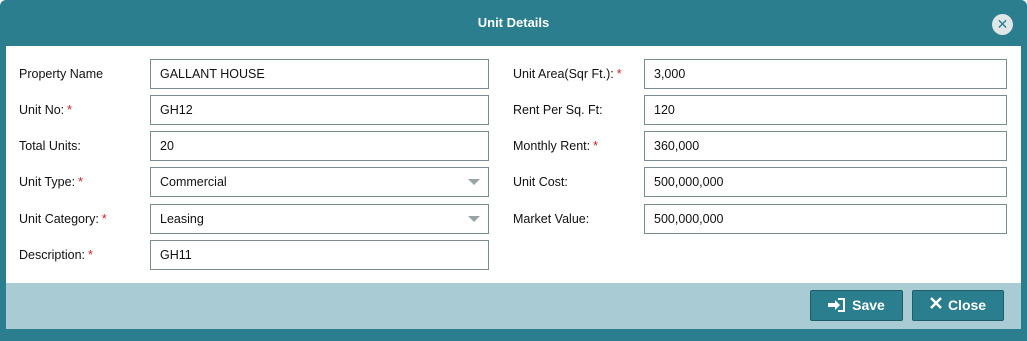 This screenshot has height=341, width=1027. Describe the element at coordinates (936, 305) in the screenshot. I see `x-icon` at that location.